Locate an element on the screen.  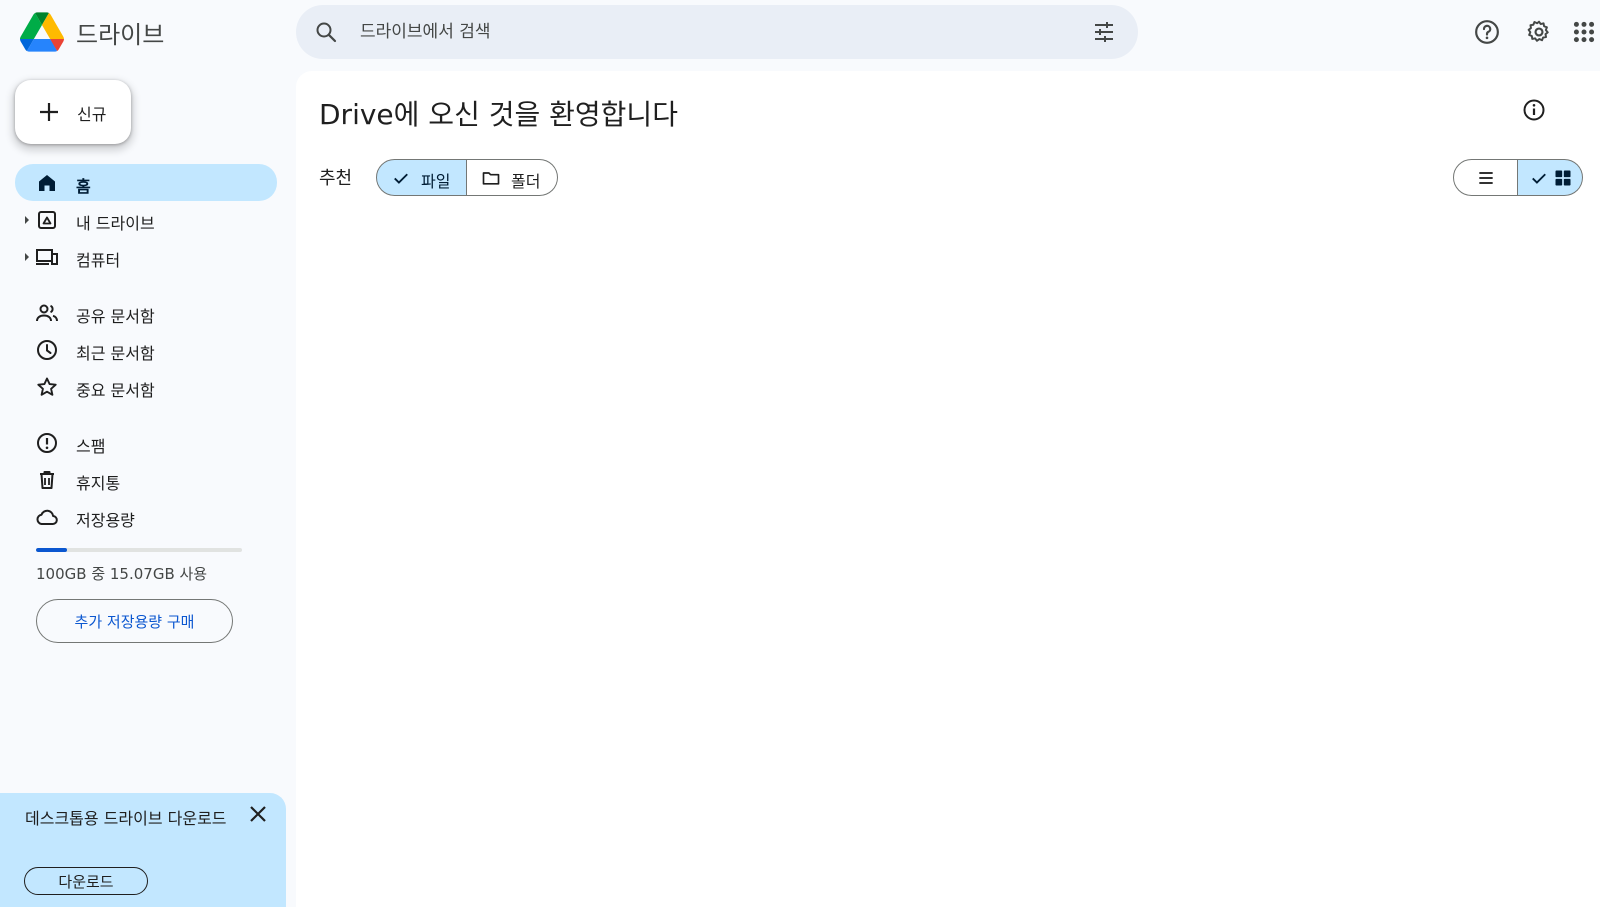
sidebar-item-label: 내 드라이브 is located at coordinates (115, 223).